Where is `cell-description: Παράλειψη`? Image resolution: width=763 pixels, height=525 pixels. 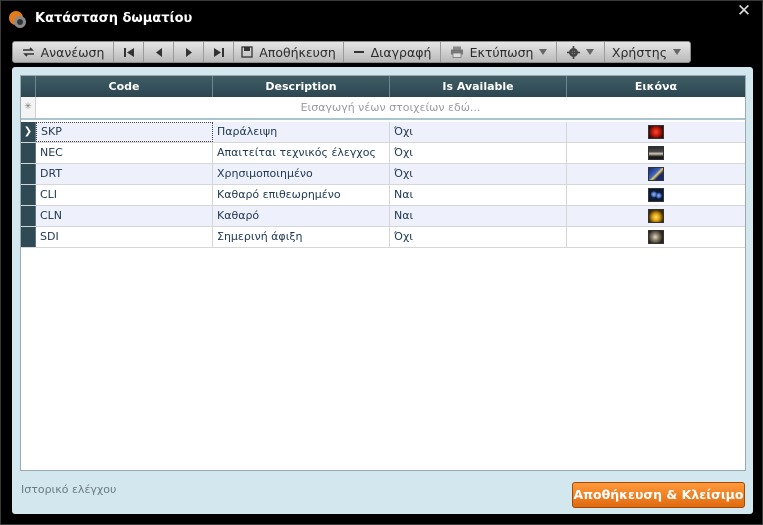
cell-description: Παράλειψη is located at coordinates (301, 132).